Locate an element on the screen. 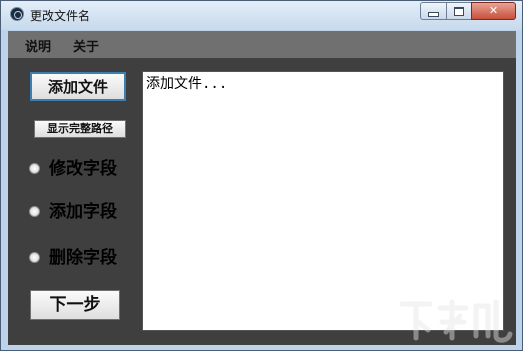 This screenshot has height=351, width=523. maximize-button is located at coordinates (459, 11).